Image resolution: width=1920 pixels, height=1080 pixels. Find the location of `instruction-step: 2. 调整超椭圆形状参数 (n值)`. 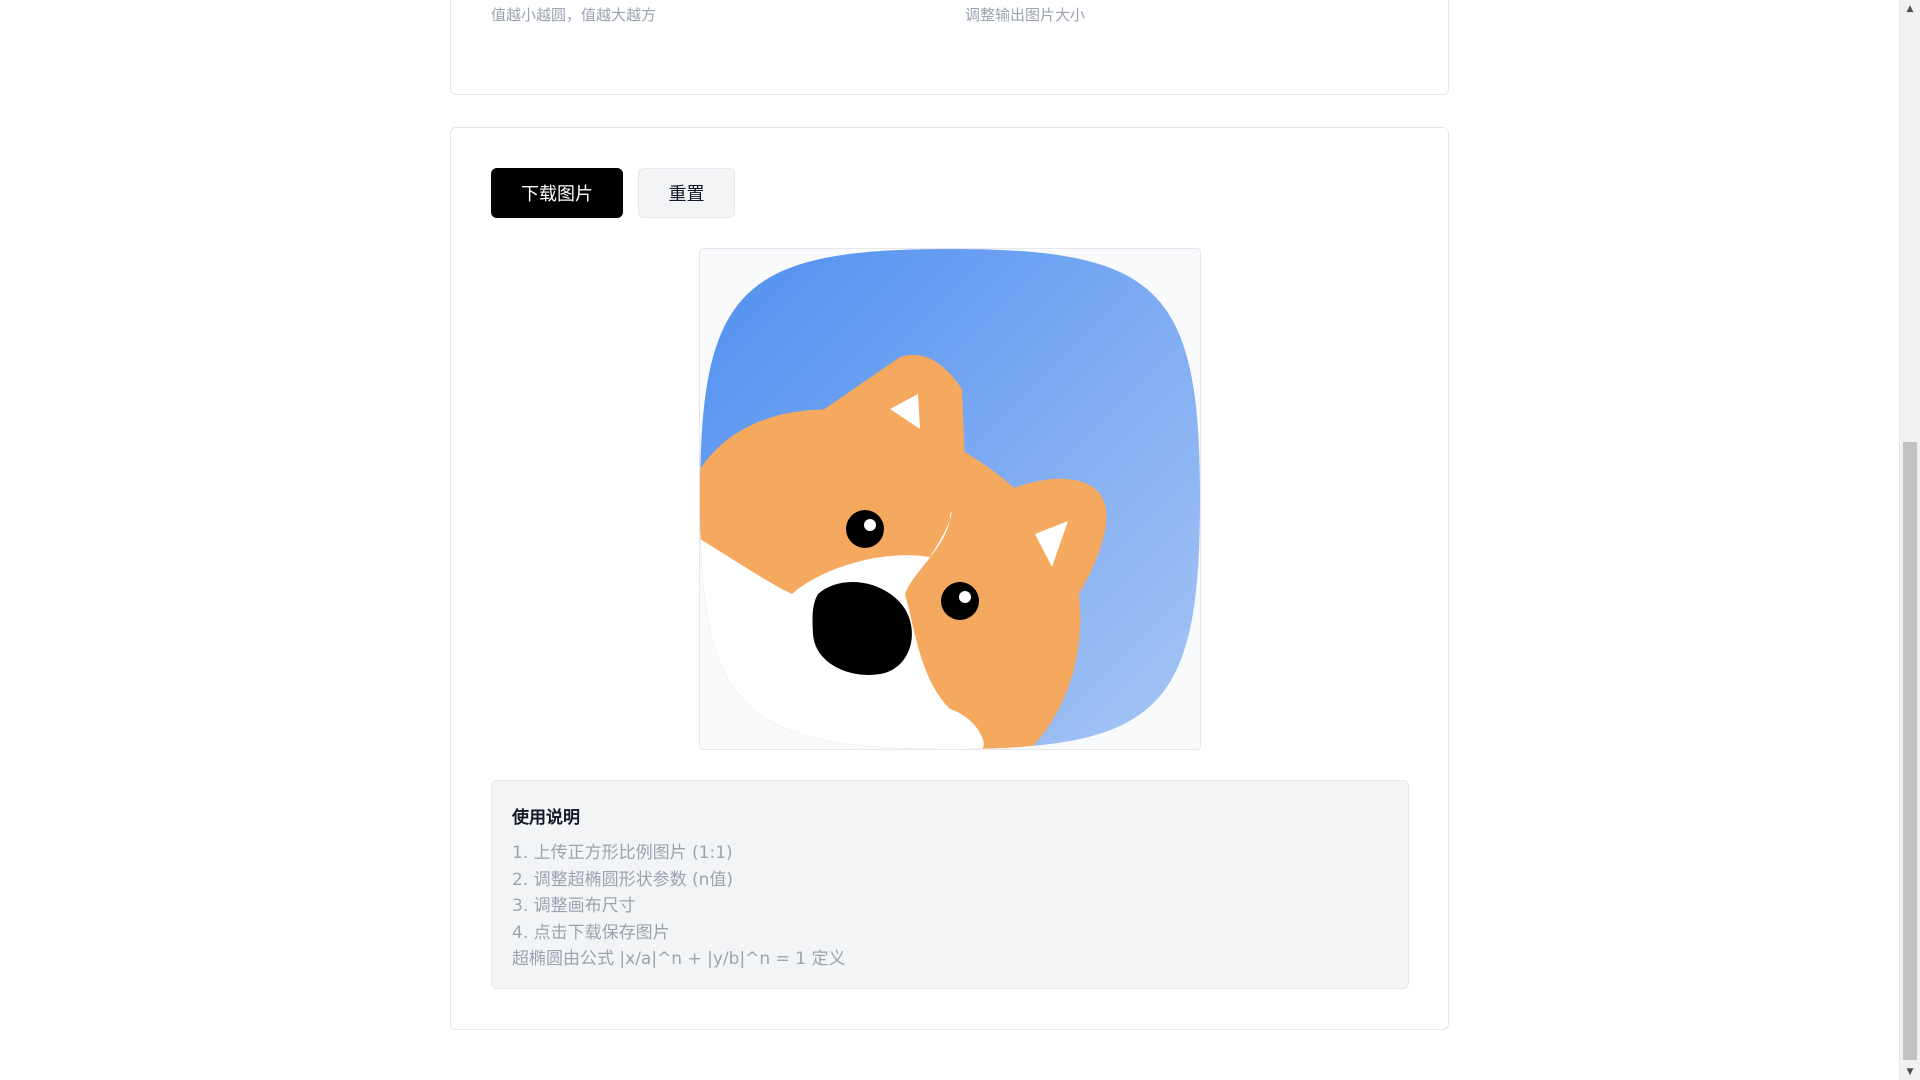

instruction-step: 2. 调整超椭圆形状参数 (n值) is located at coordinates (623, 879).